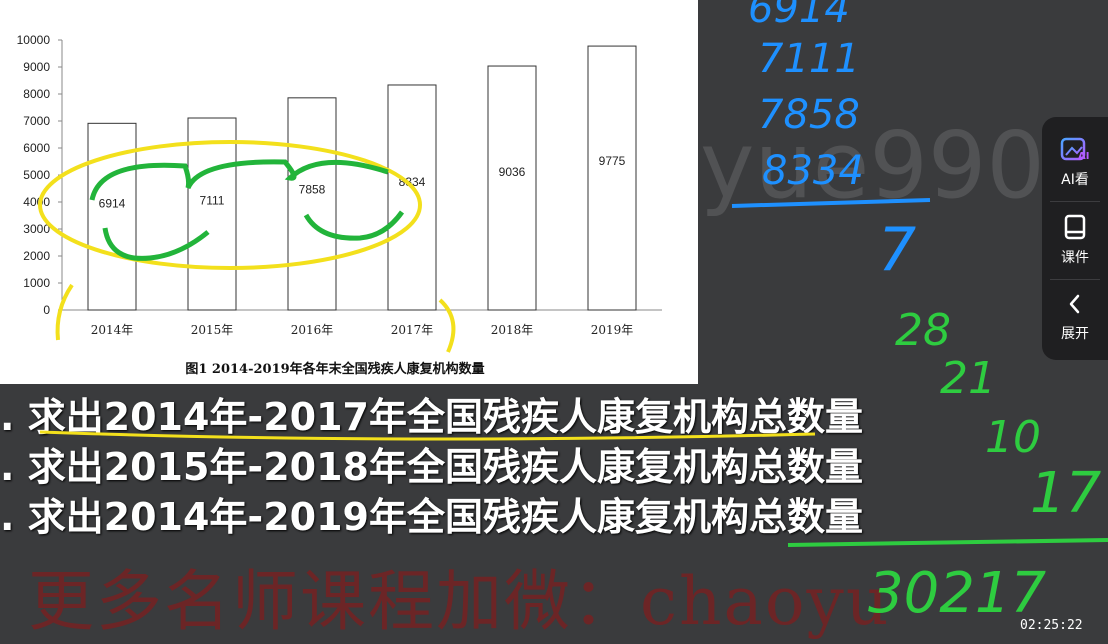 The height and width of the screenshot is (644, 1108). I want to click on y-tick-label: 5000, so click(36, 175).